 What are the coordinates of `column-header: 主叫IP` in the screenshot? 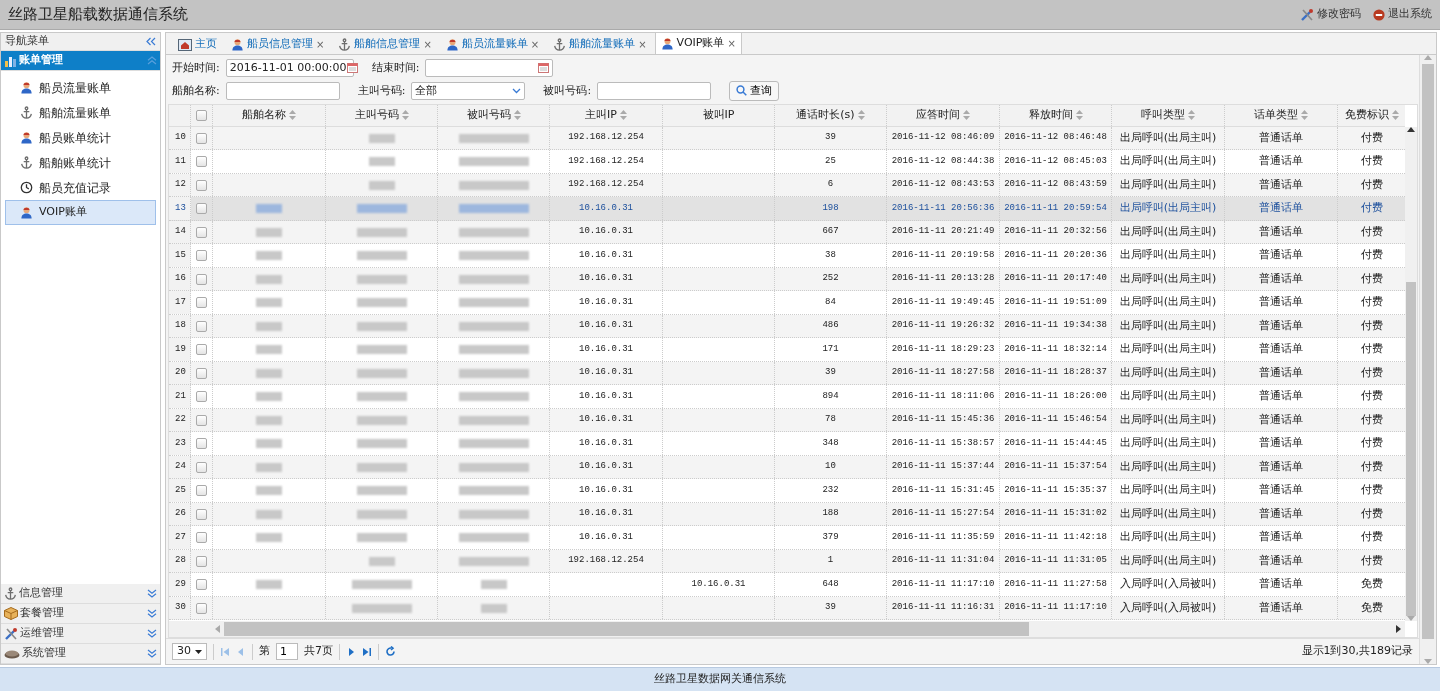 It's located at (606, 115).